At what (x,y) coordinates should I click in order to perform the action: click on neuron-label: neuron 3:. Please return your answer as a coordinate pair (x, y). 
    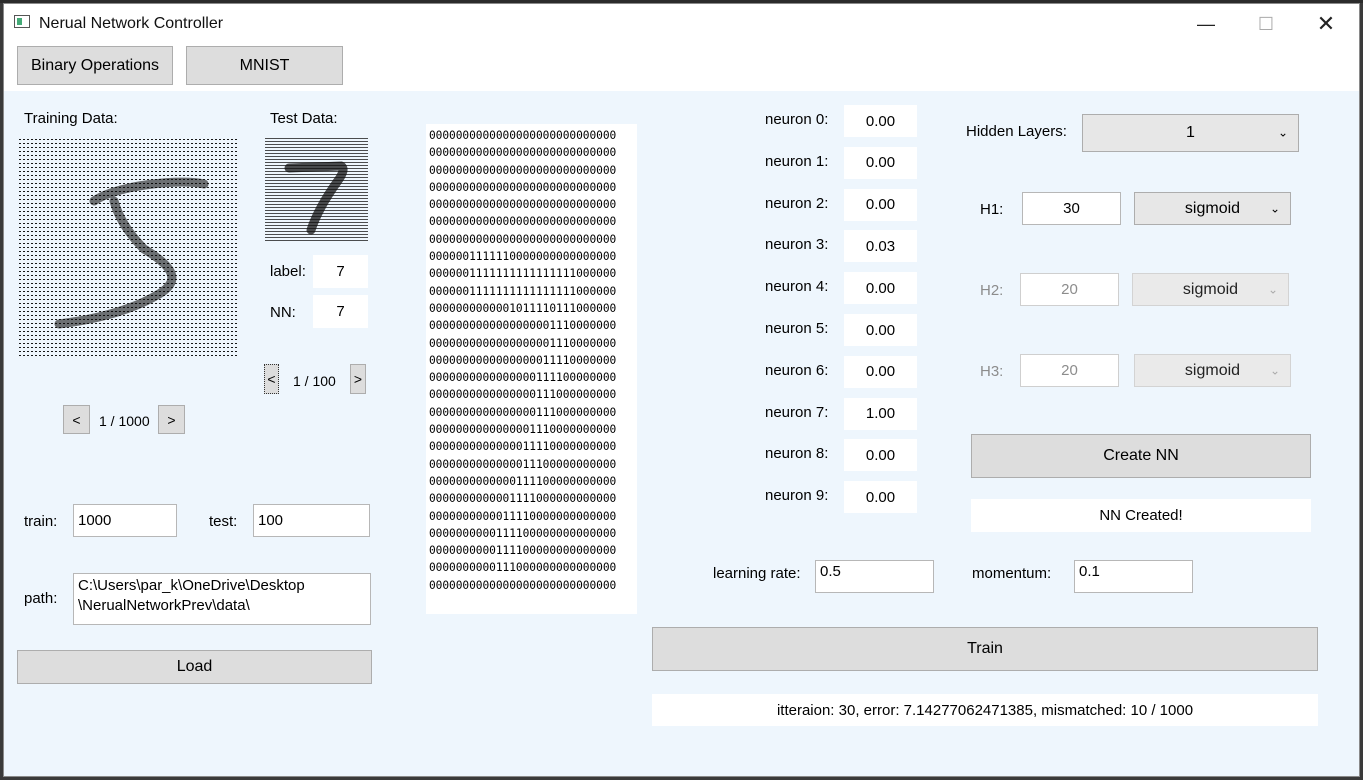
    Looking at the image, I should click on (797, 245).